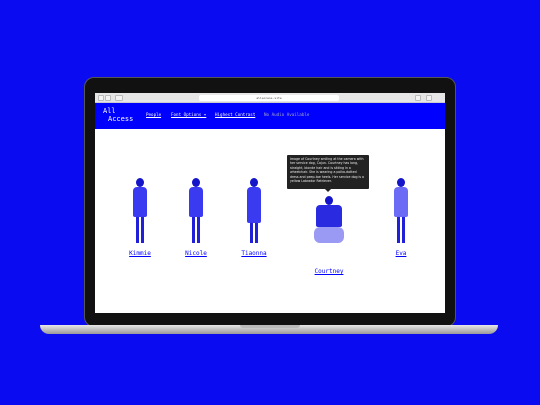 Image resolution: width=540 pixels, height=405 pixels. I want to click on browser-toolbar: allaccess.site, so click(270, 98).